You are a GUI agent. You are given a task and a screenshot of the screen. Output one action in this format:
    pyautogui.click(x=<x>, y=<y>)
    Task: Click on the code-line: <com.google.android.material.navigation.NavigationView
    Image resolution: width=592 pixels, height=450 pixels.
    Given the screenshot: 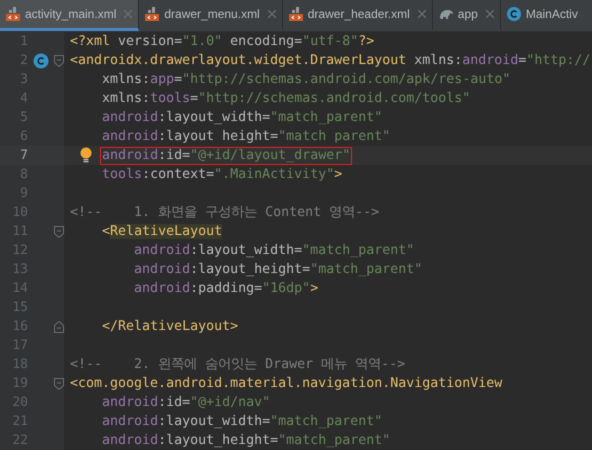 What is the action you would take?
    pyautogui.click(x=286, y=383)
    